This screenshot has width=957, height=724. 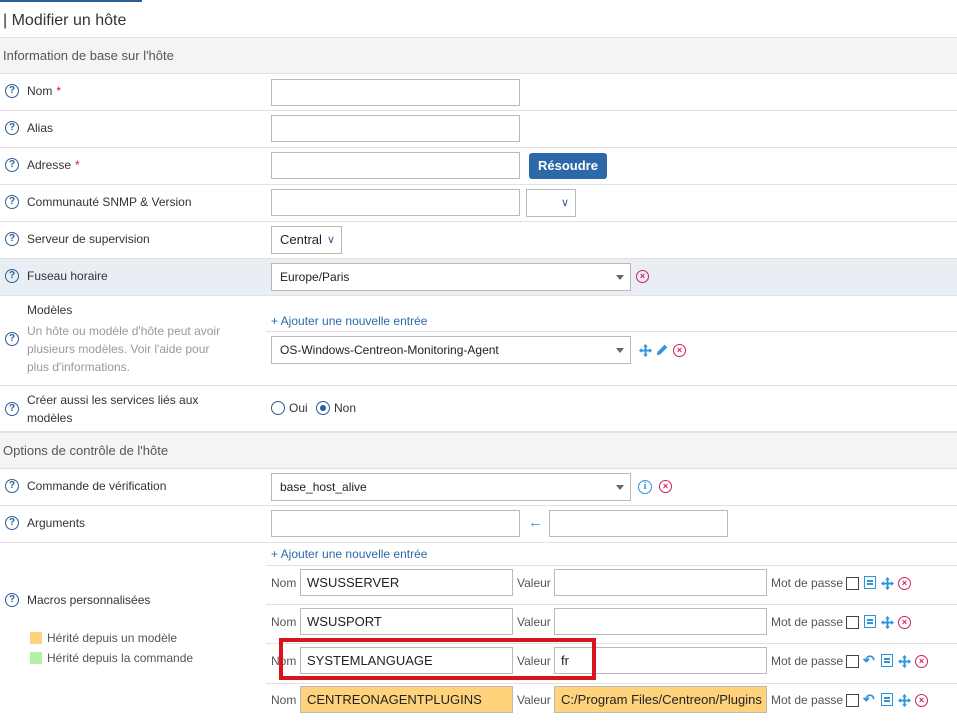 I want to click on name-label: ? Nom *, so click(x=33, y=91).